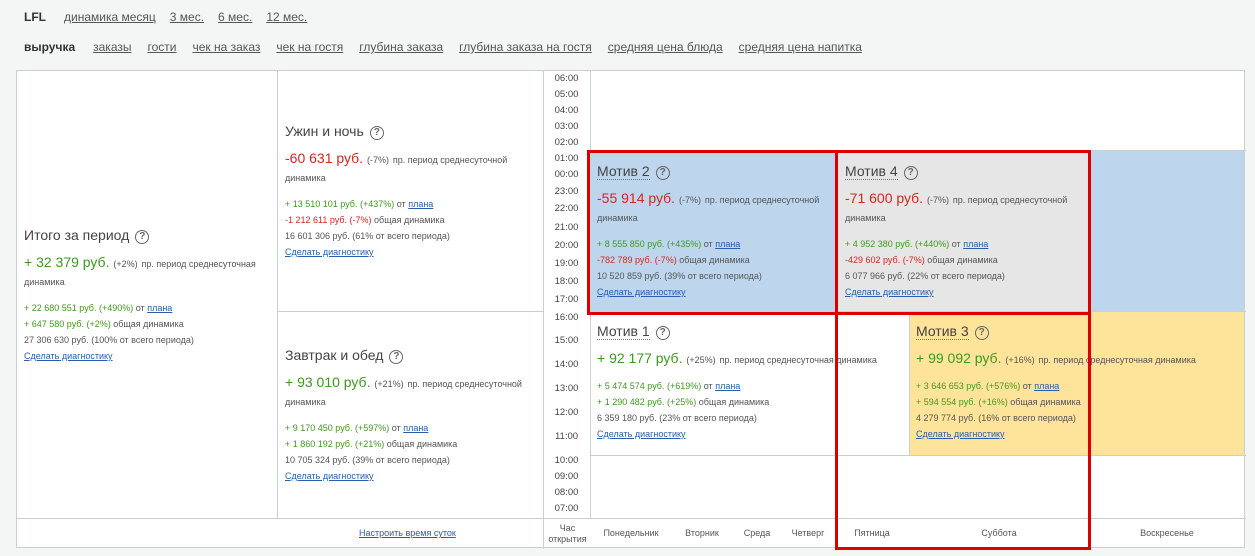 The image size is (1255, 556). What do you see at coordinates (401, 47) in the screenshot?
I see `tab-order-depth: глубина заказа` at bounding box center [401, 47].